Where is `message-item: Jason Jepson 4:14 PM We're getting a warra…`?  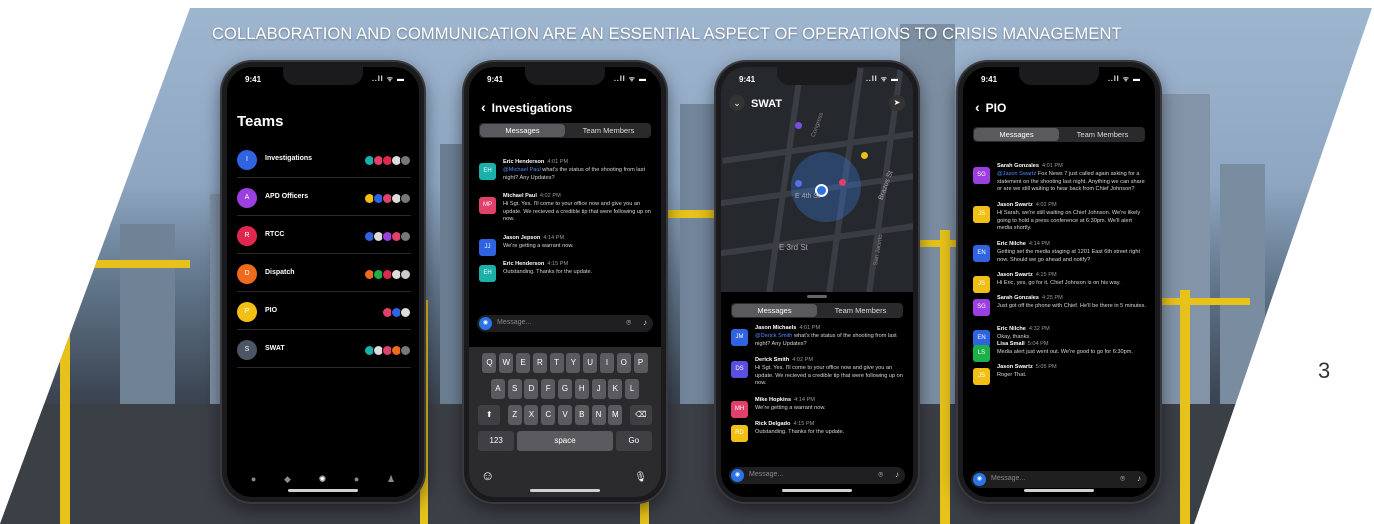 message-item: Jason Jepson 4:14 PM We're getting a warra… is located at coordinates (578, 243).